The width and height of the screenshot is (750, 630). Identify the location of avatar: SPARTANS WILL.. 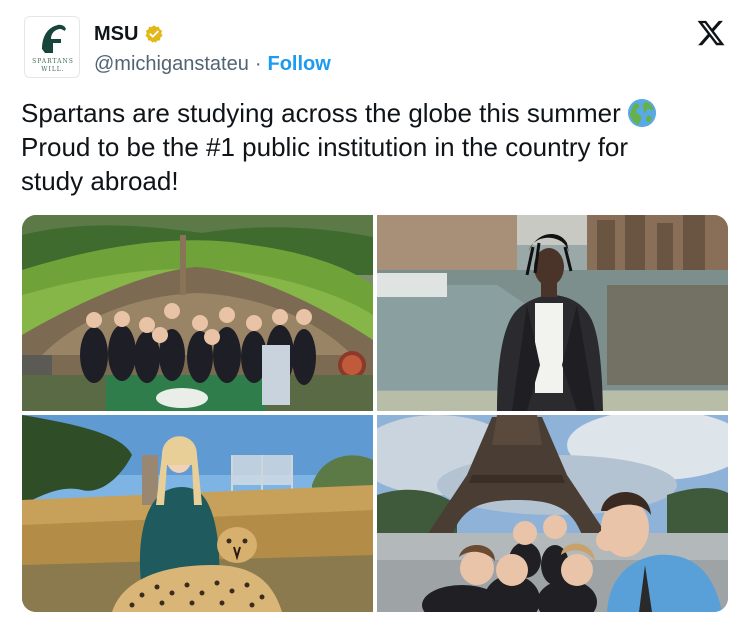
(52, 47).